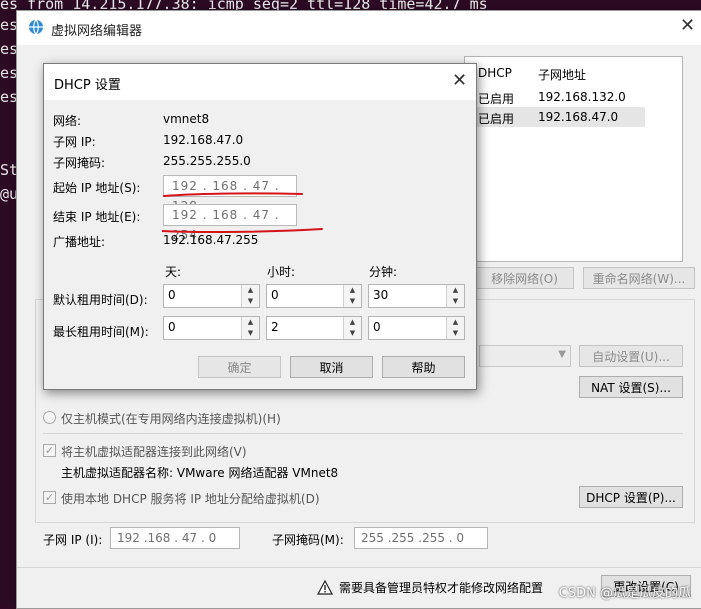 This screenshot has width=701, height=609. I want to click on watermark: CSDN @瓜是瓜皮的瓜, so click(624, 593).